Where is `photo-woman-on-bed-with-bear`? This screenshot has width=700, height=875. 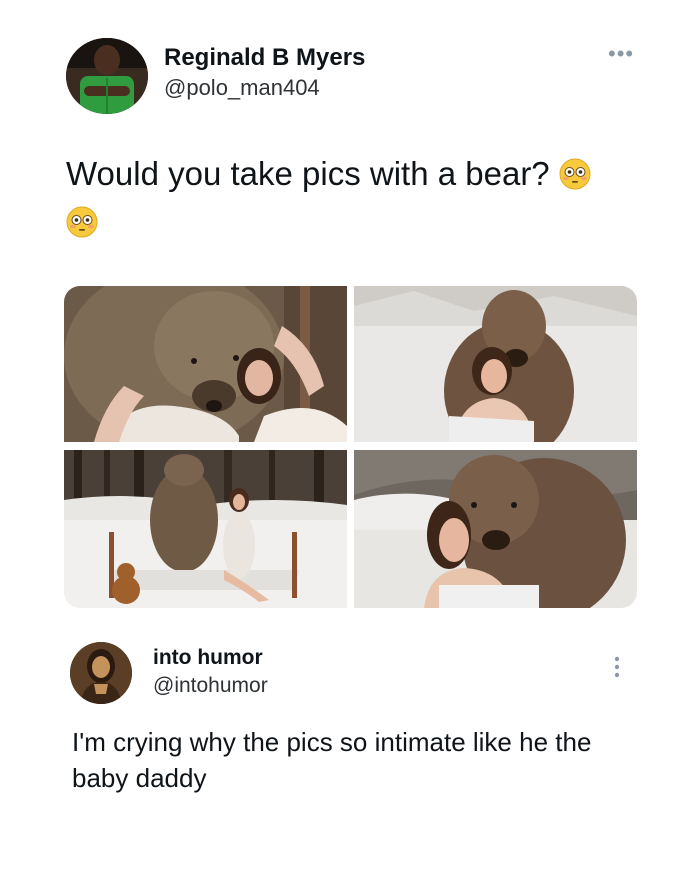 photo-woman-on-bed-with-bear is located at coordinates (205, 529).